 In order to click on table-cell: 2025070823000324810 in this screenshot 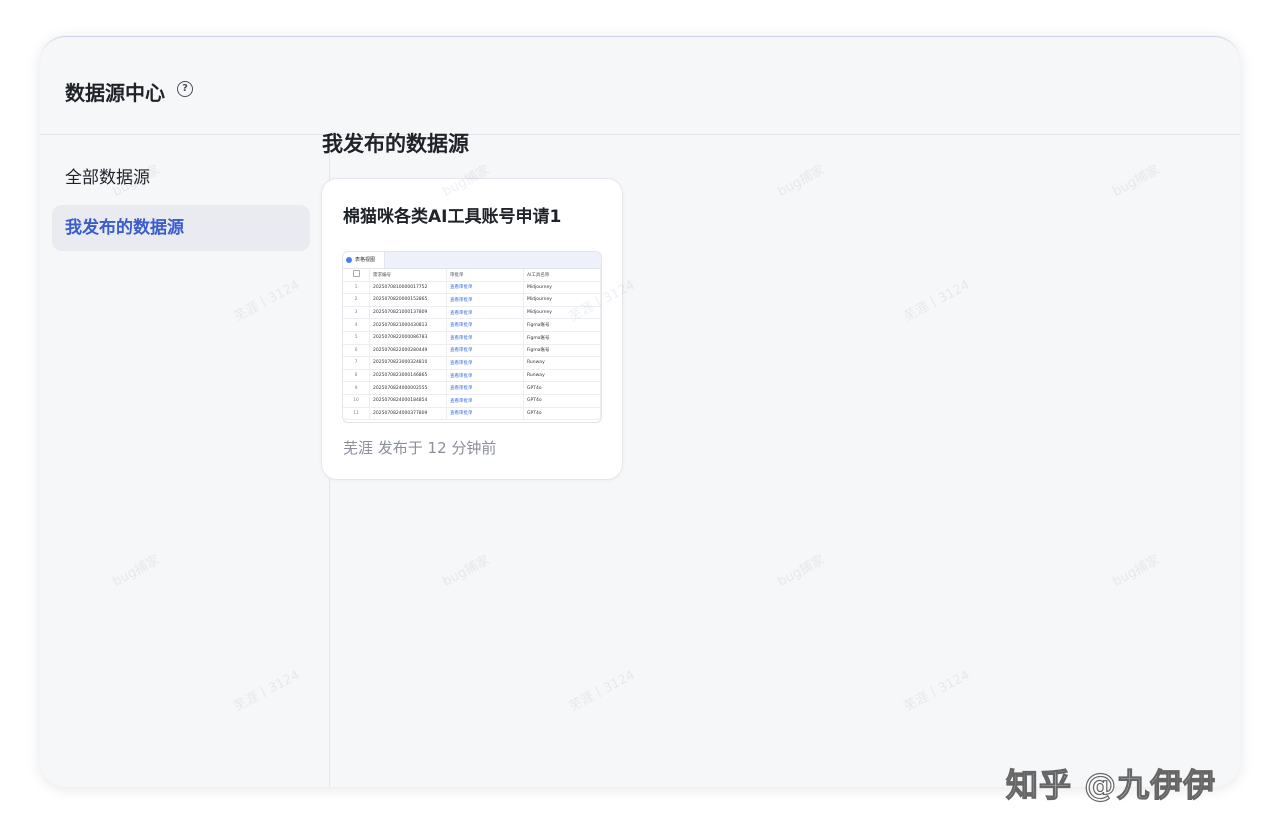, I will do `click(408, 363)`.